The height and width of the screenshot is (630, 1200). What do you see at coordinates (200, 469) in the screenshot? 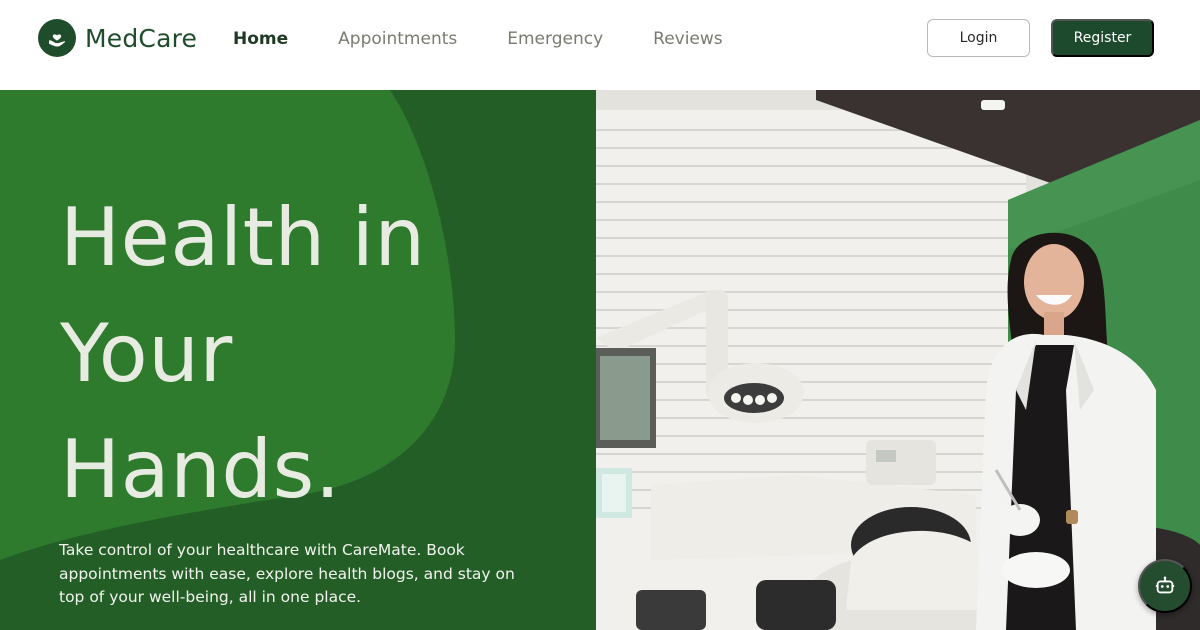
I see `hero-title-line-3: Hands.` at bounding box center [200, 469].